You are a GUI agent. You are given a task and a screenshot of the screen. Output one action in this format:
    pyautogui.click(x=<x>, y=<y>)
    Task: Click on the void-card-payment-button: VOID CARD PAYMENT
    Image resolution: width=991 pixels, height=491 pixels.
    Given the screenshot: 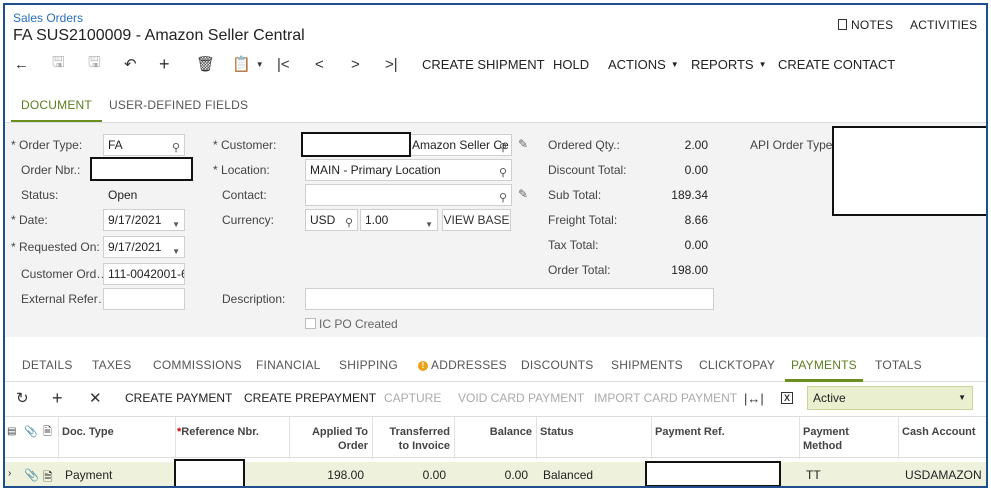 What is the action you would take?
    pyautogui.click(x=521, y=398)
    